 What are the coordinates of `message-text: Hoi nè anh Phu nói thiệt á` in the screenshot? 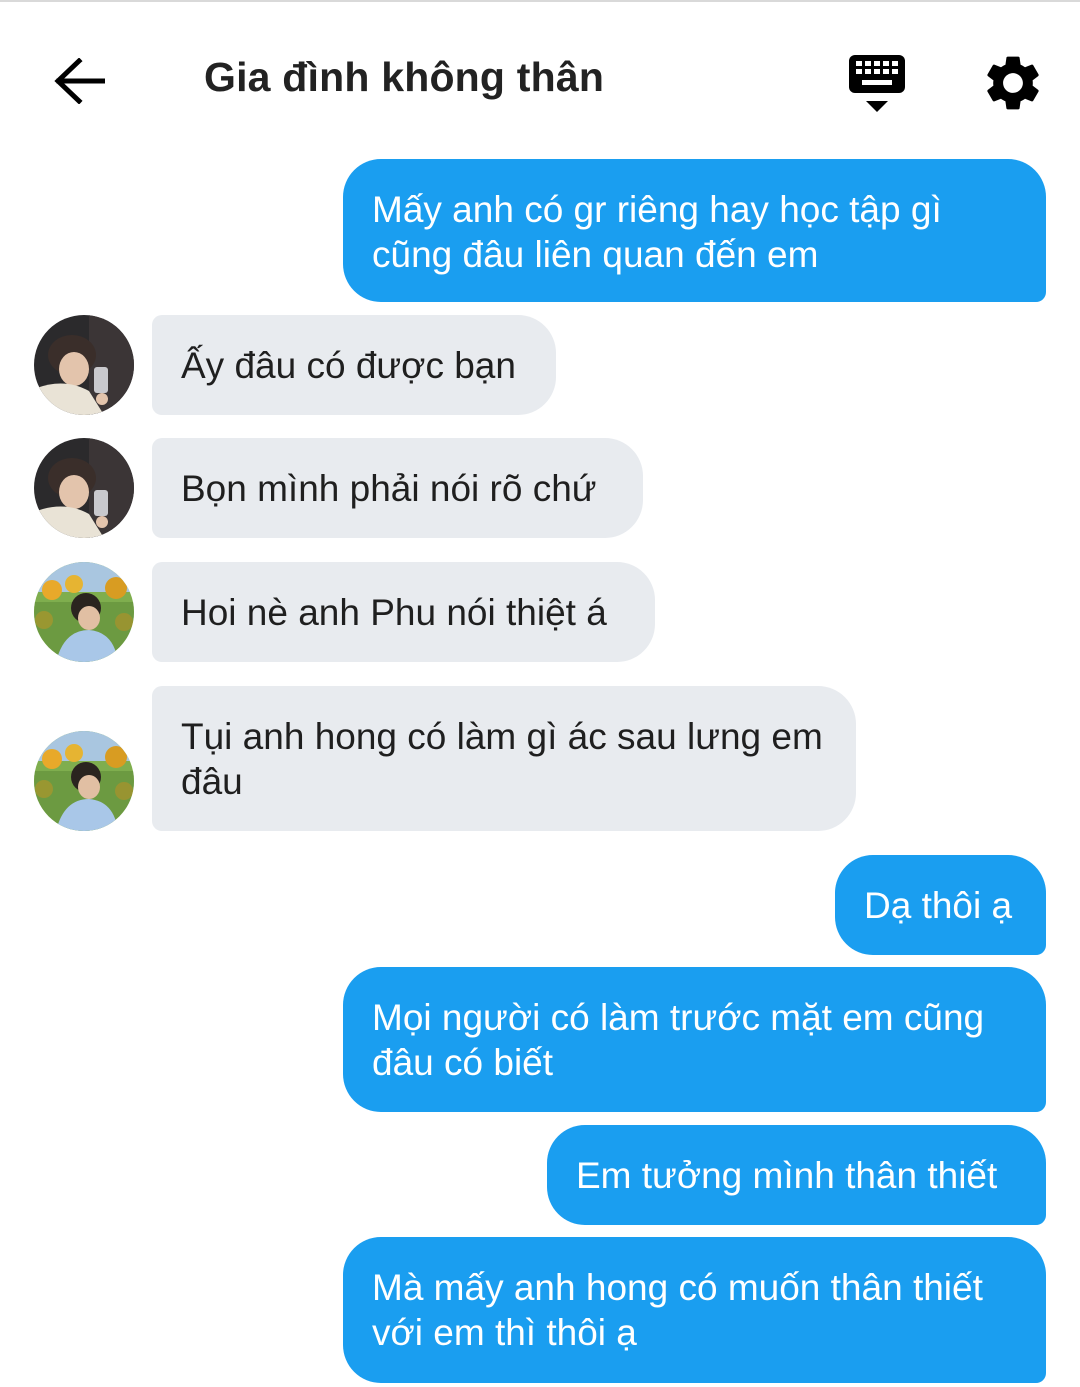 It's located at (394, 612).